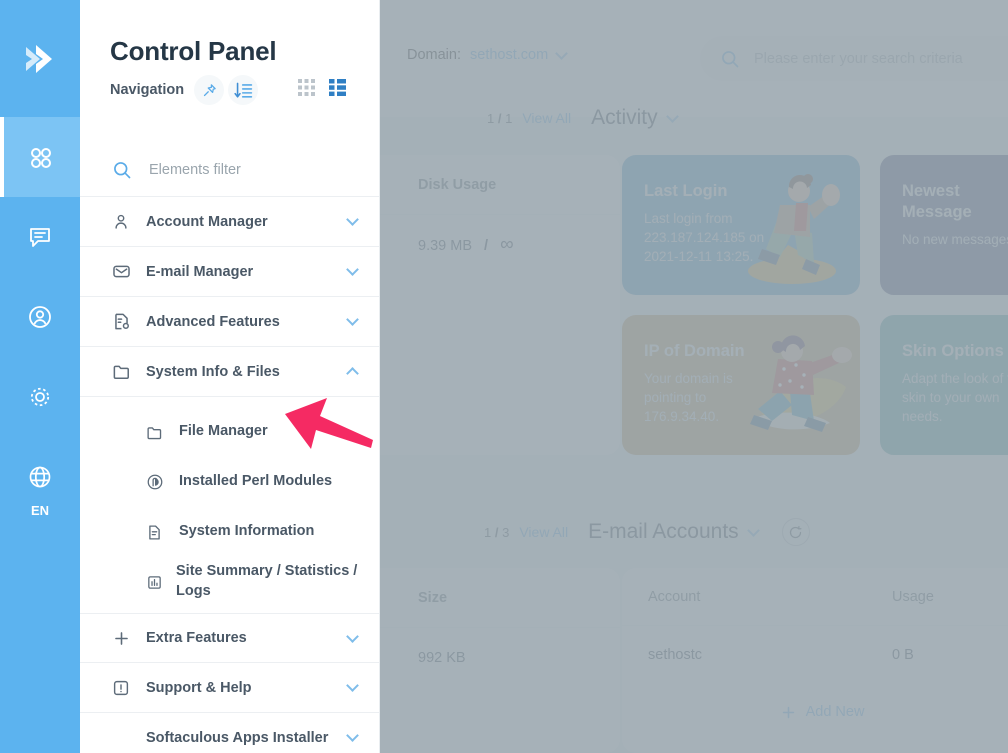  Describe the element at coordinates (156, 482) in the screenshot. I see `perl-circle-icon` at that location.